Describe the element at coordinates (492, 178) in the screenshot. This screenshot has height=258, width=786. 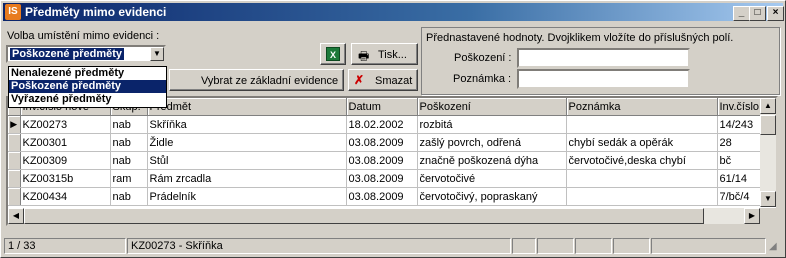
I see `table-cell: červotočivé` at that location.